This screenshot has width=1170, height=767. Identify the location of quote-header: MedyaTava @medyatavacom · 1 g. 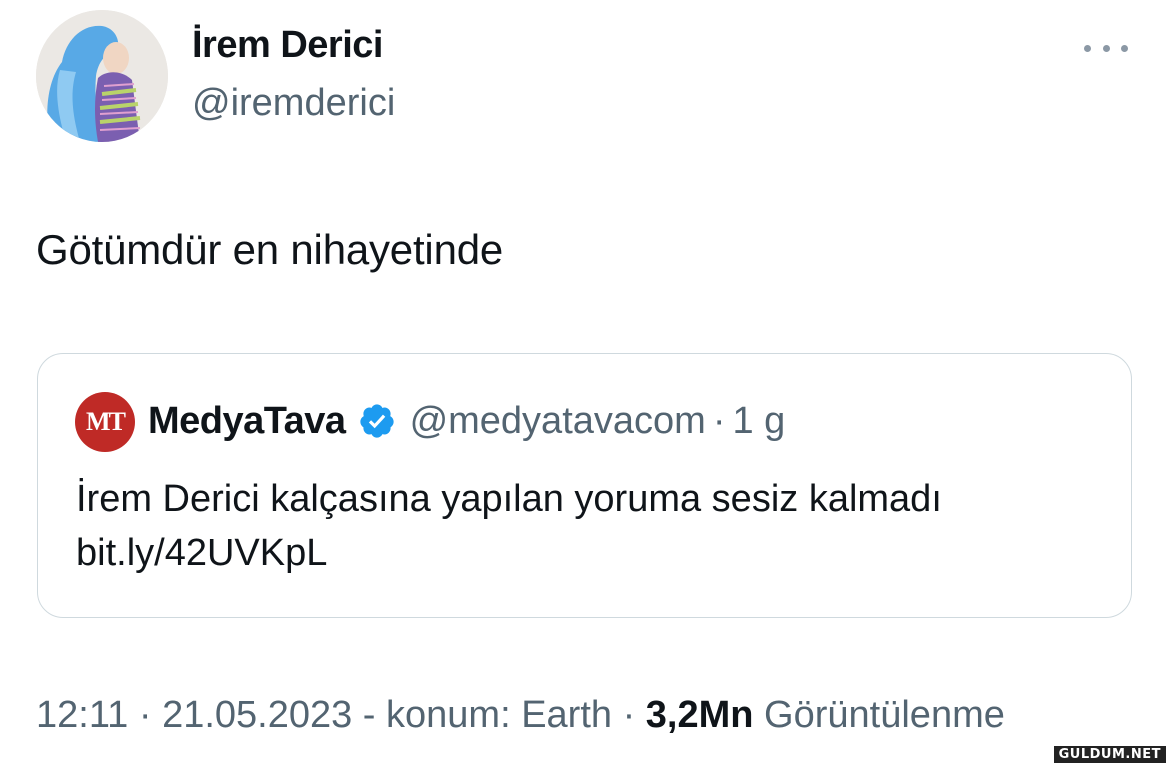
(466, 421).